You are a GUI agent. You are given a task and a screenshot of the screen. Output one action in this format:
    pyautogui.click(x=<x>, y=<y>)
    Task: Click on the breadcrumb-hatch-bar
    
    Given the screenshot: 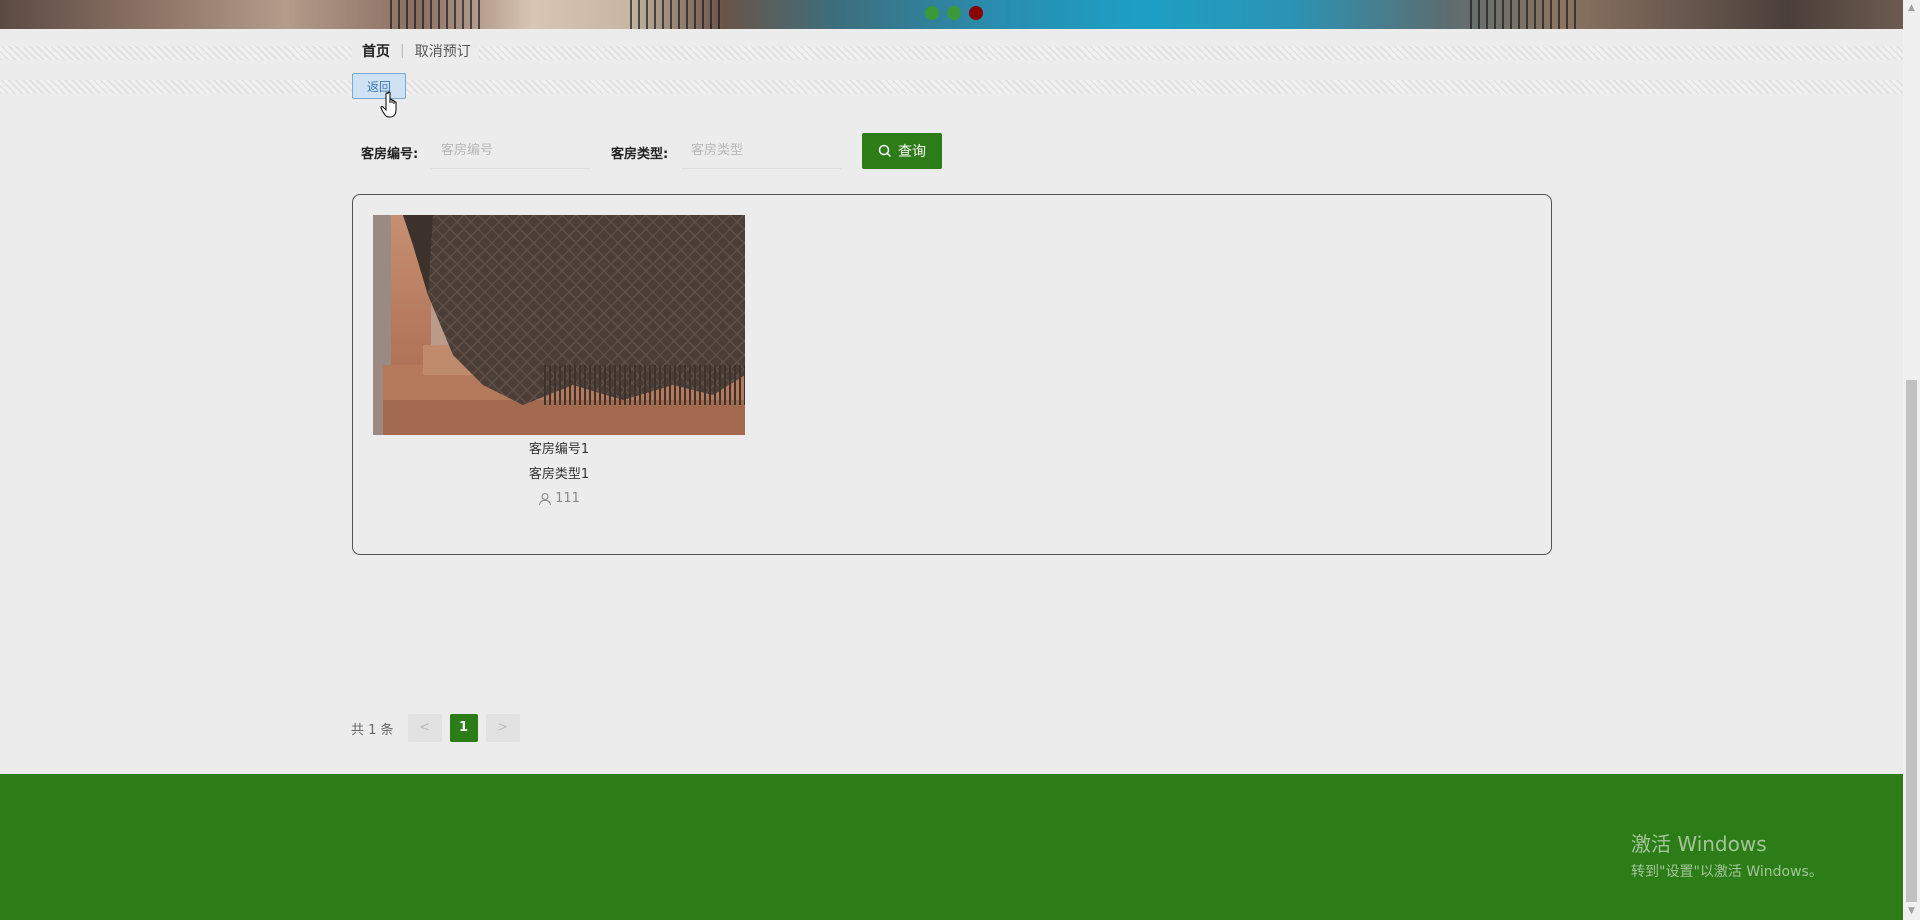 What is the action you would take?
    pyautogui.click(x=951, y=53)
    